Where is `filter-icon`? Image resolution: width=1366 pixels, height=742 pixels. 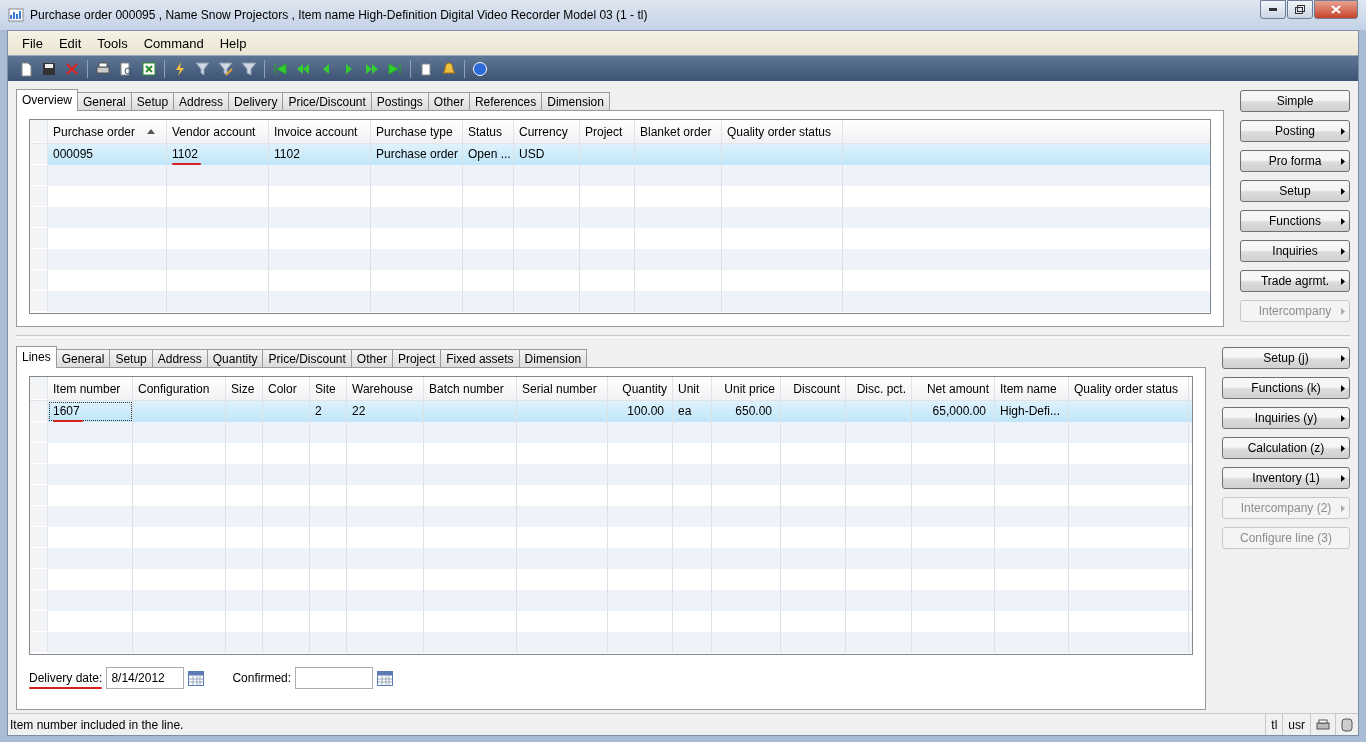 filter-icon is located at coordinates (249, 68).